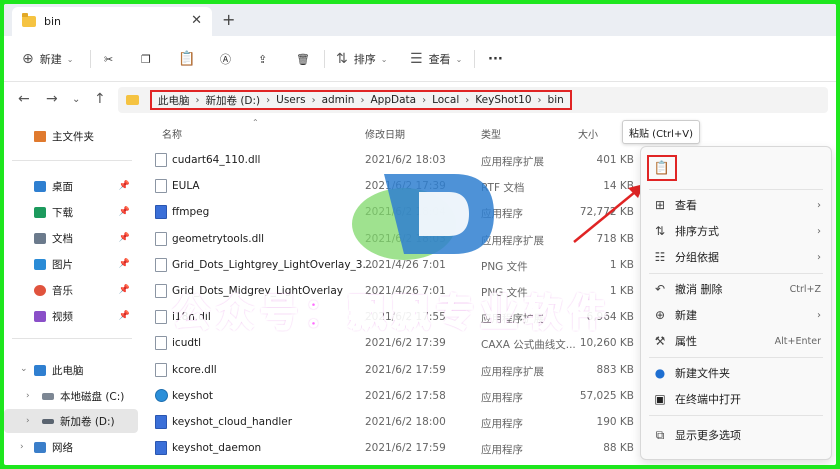  I want to click on tab-bar: bin ✕ +, so click(420, 20).